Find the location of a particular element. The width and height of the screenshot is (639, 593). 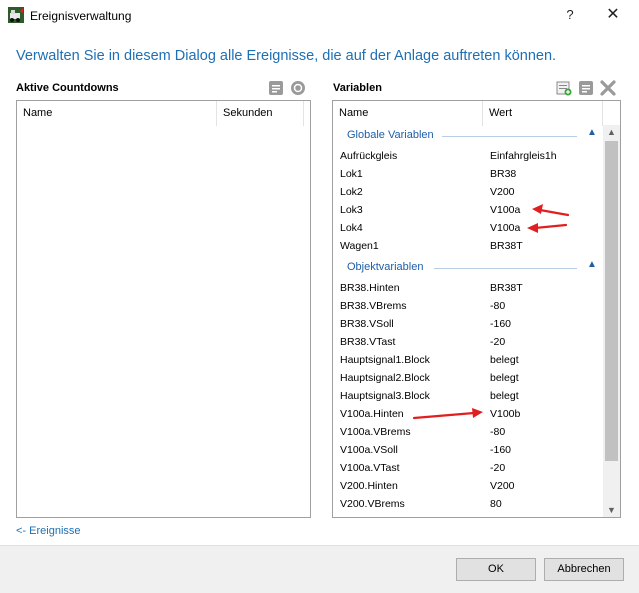

train-icon is located at coordinates (16, 15).